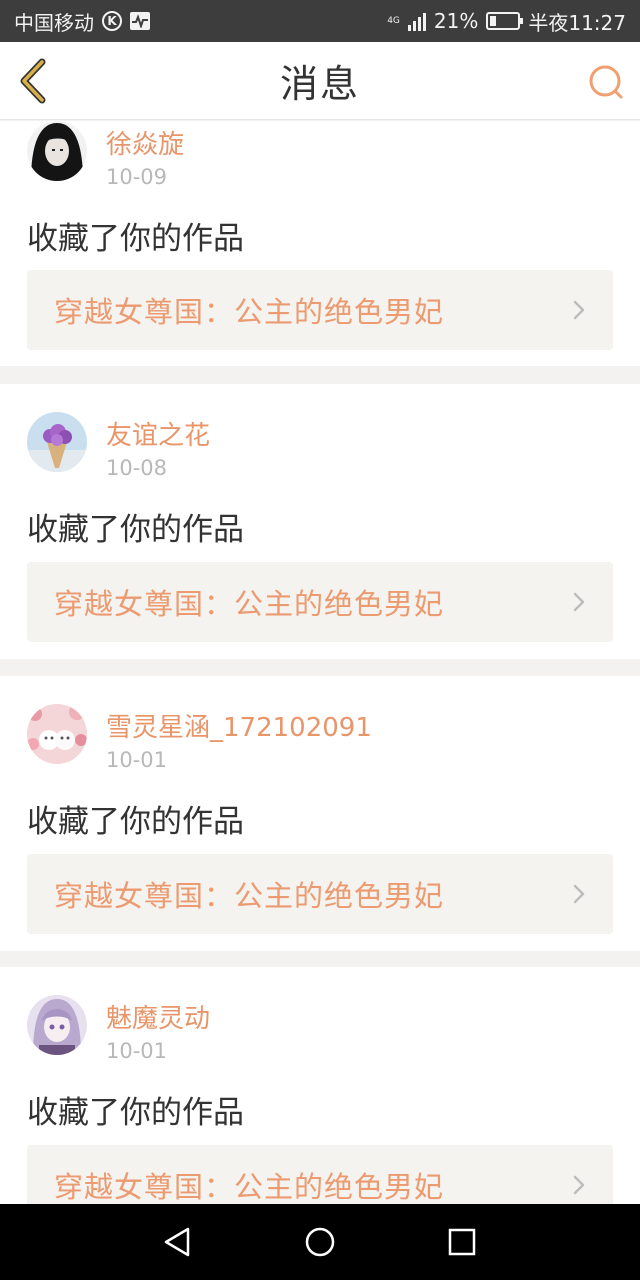 This screenshot has width=640, height=1280. What do you see at coordinates (137, 177) in the screenshot?
I see `message-date: 10-09` at bounding box center [137, 177].